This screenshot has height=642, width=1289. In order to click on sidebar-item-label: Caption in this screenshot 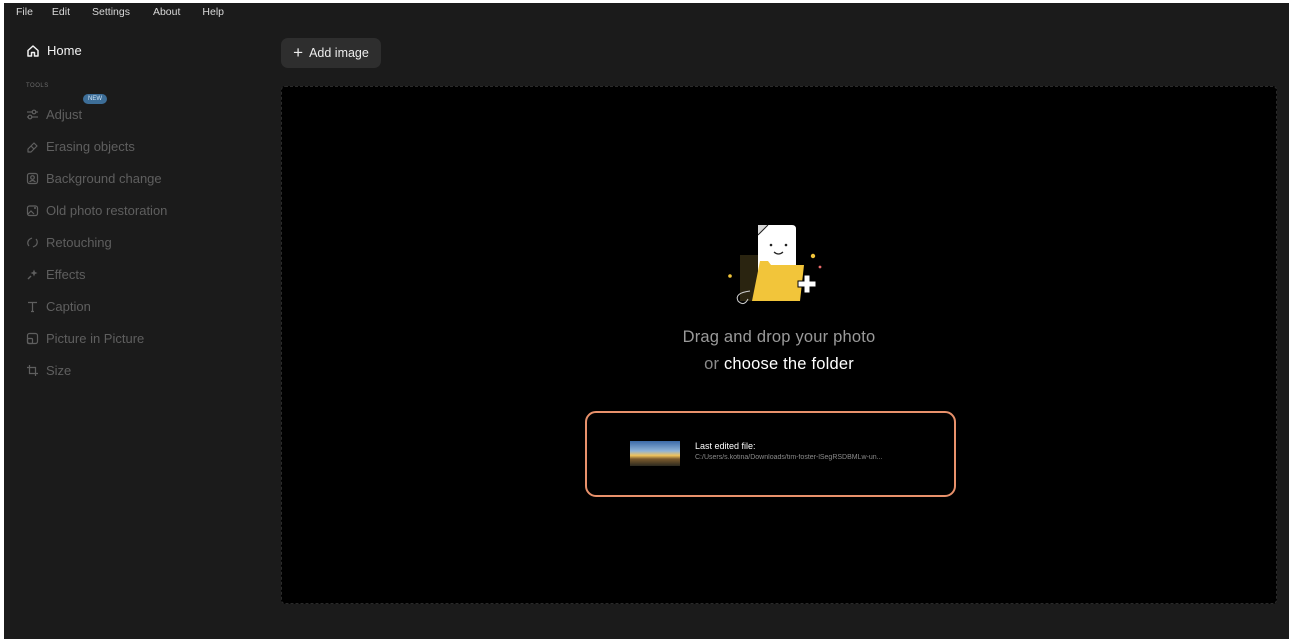, I will do `click(68, 306)`.